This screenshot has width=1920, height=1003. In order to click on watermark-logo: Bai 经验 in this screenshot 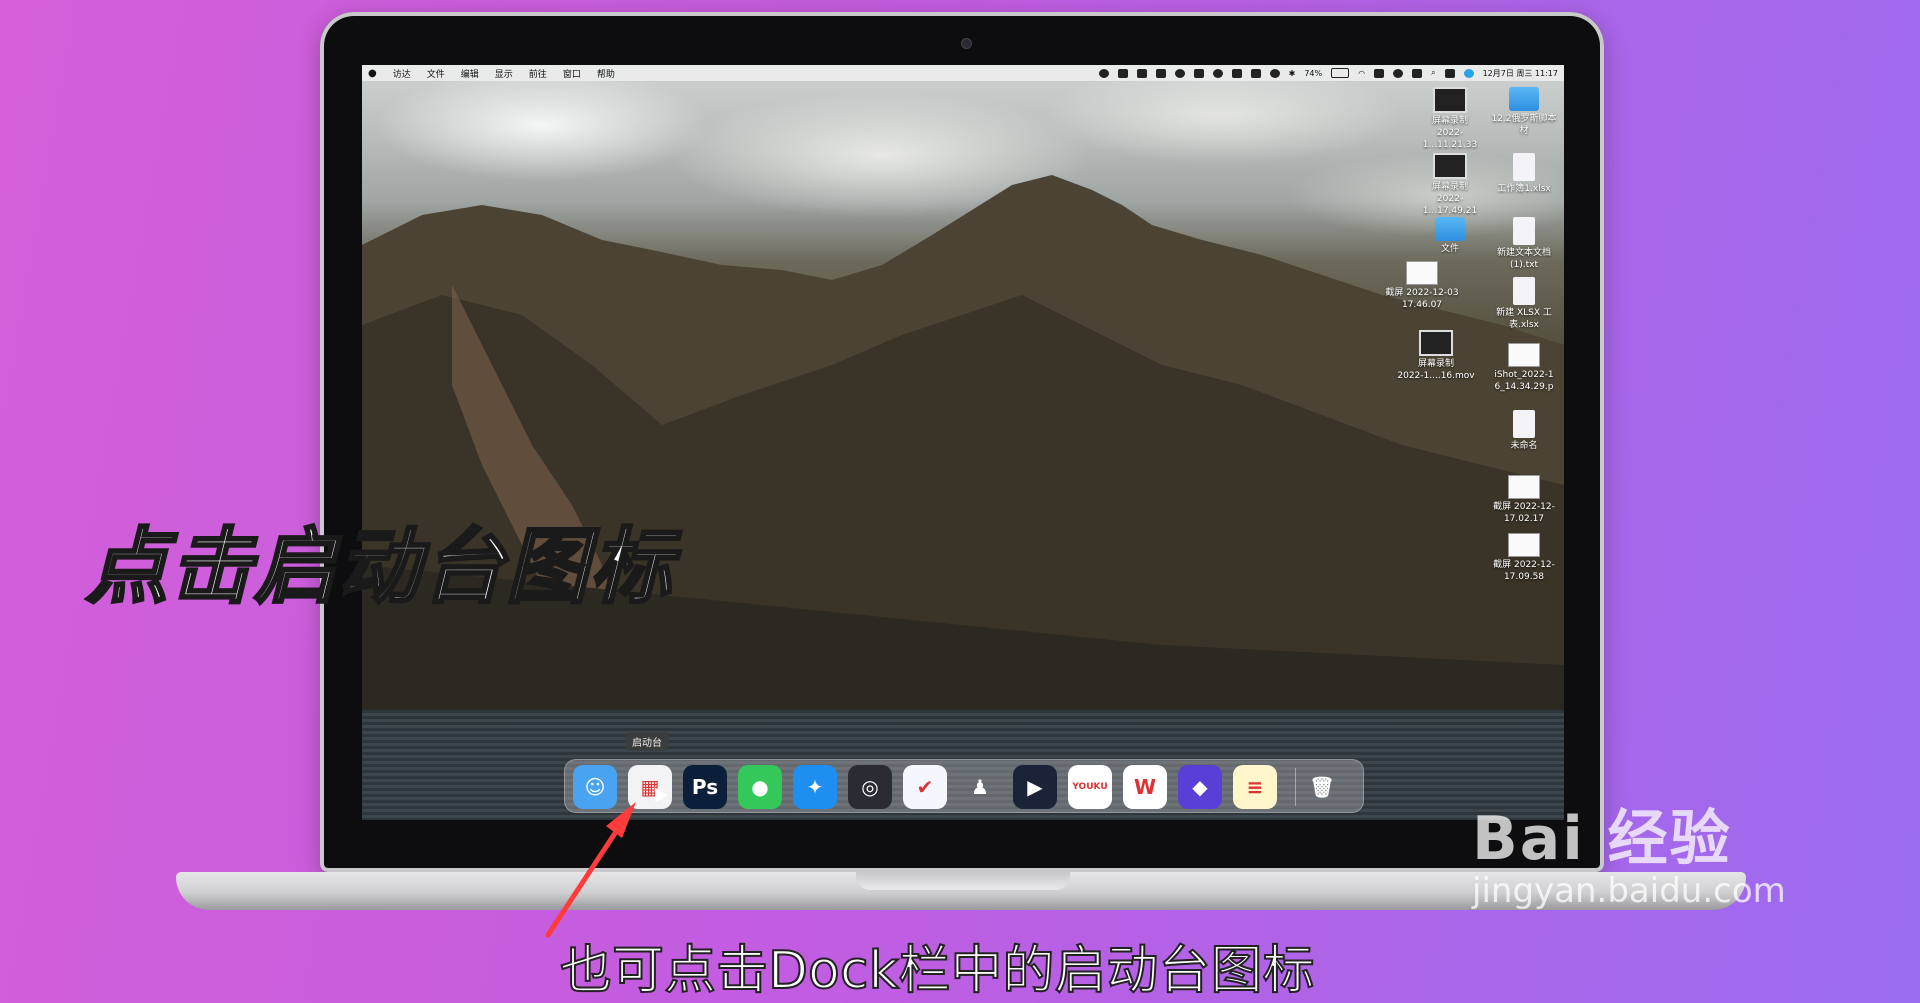, I will do `click(1602, 839)`.